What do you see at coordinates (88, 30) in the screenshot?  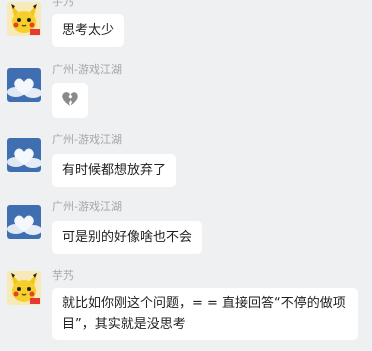 I see `message-bubble: 思考太少` at bounding box center [88, 30].